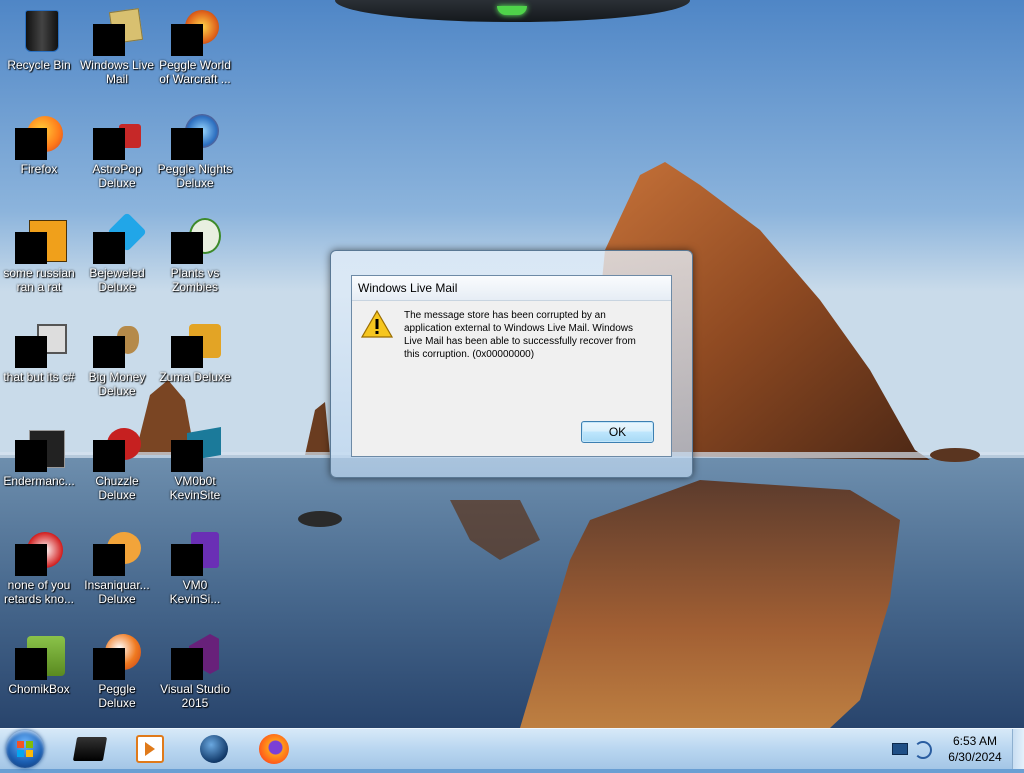 The image size is (1024, 773). I want to click on desktop-icon-label: Big Money Deluxe, so click(117, 384).